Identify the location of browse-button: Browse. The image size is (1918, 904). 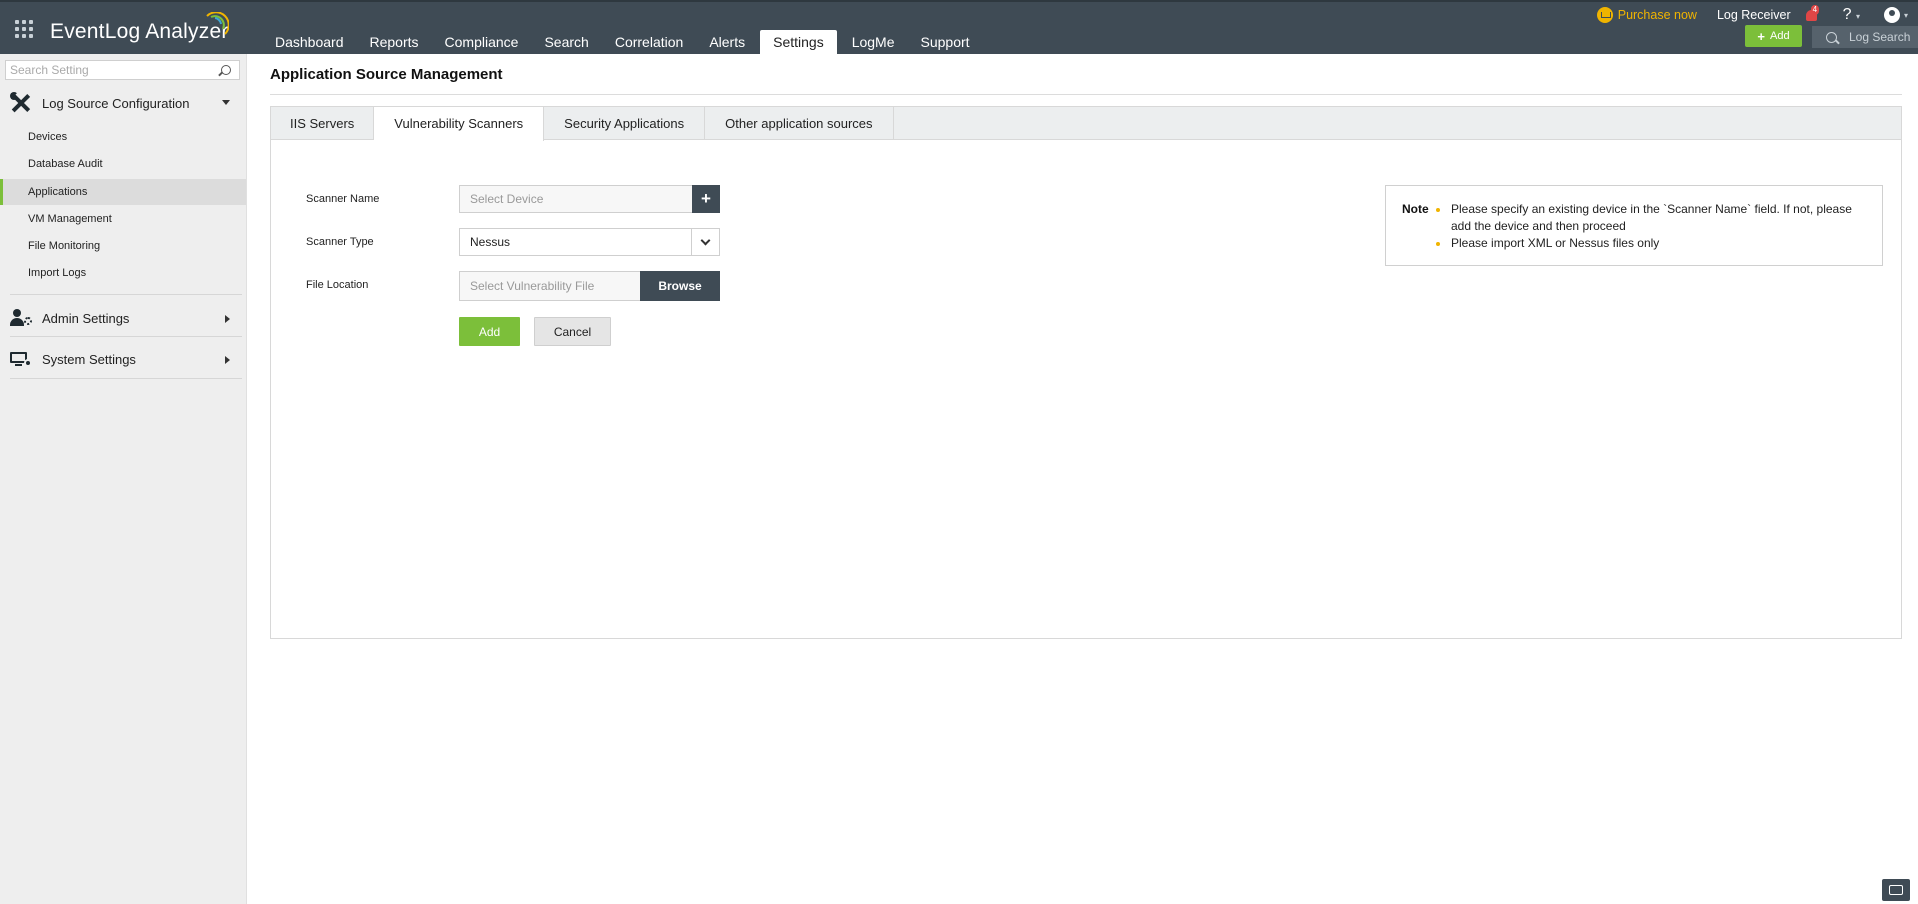
(680, 286).